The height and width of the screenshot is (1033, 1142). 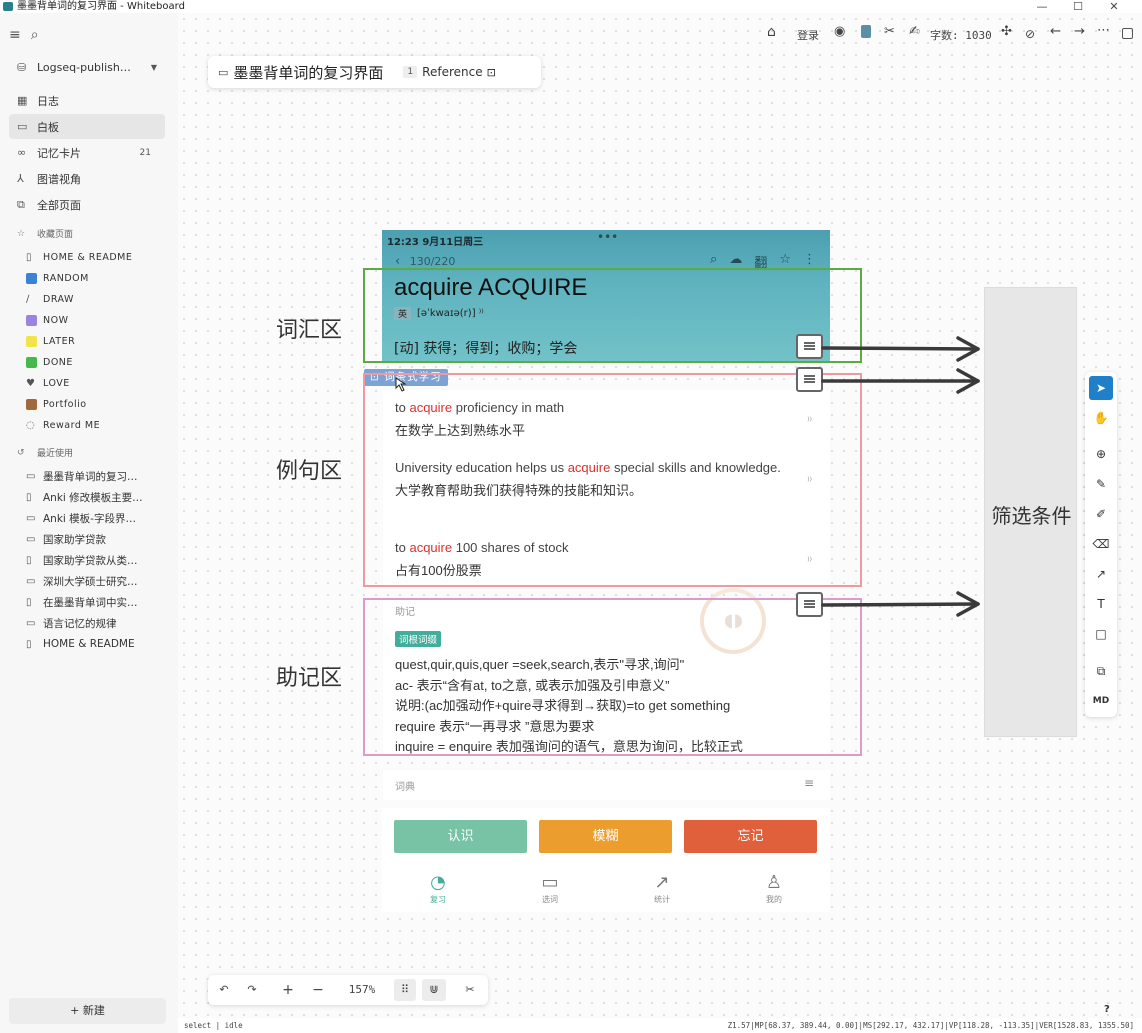 I want to click on eraser-tool-icon: ⌫, so click(x=1101, y=544).